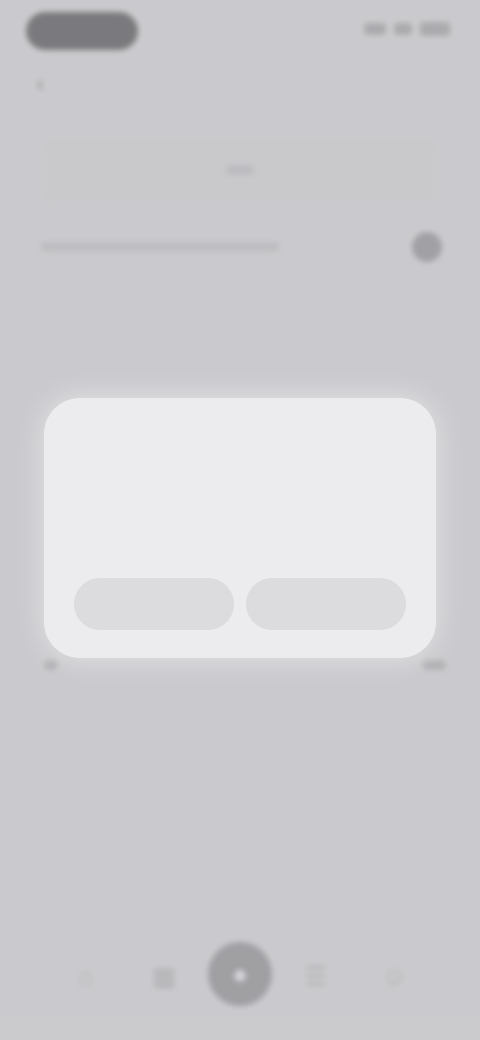 The height and width of the screenshot is (1040, 480). Describe the element at coordinates (326, 604) in the screenshot. I see `dialog-primary-button` at that location.